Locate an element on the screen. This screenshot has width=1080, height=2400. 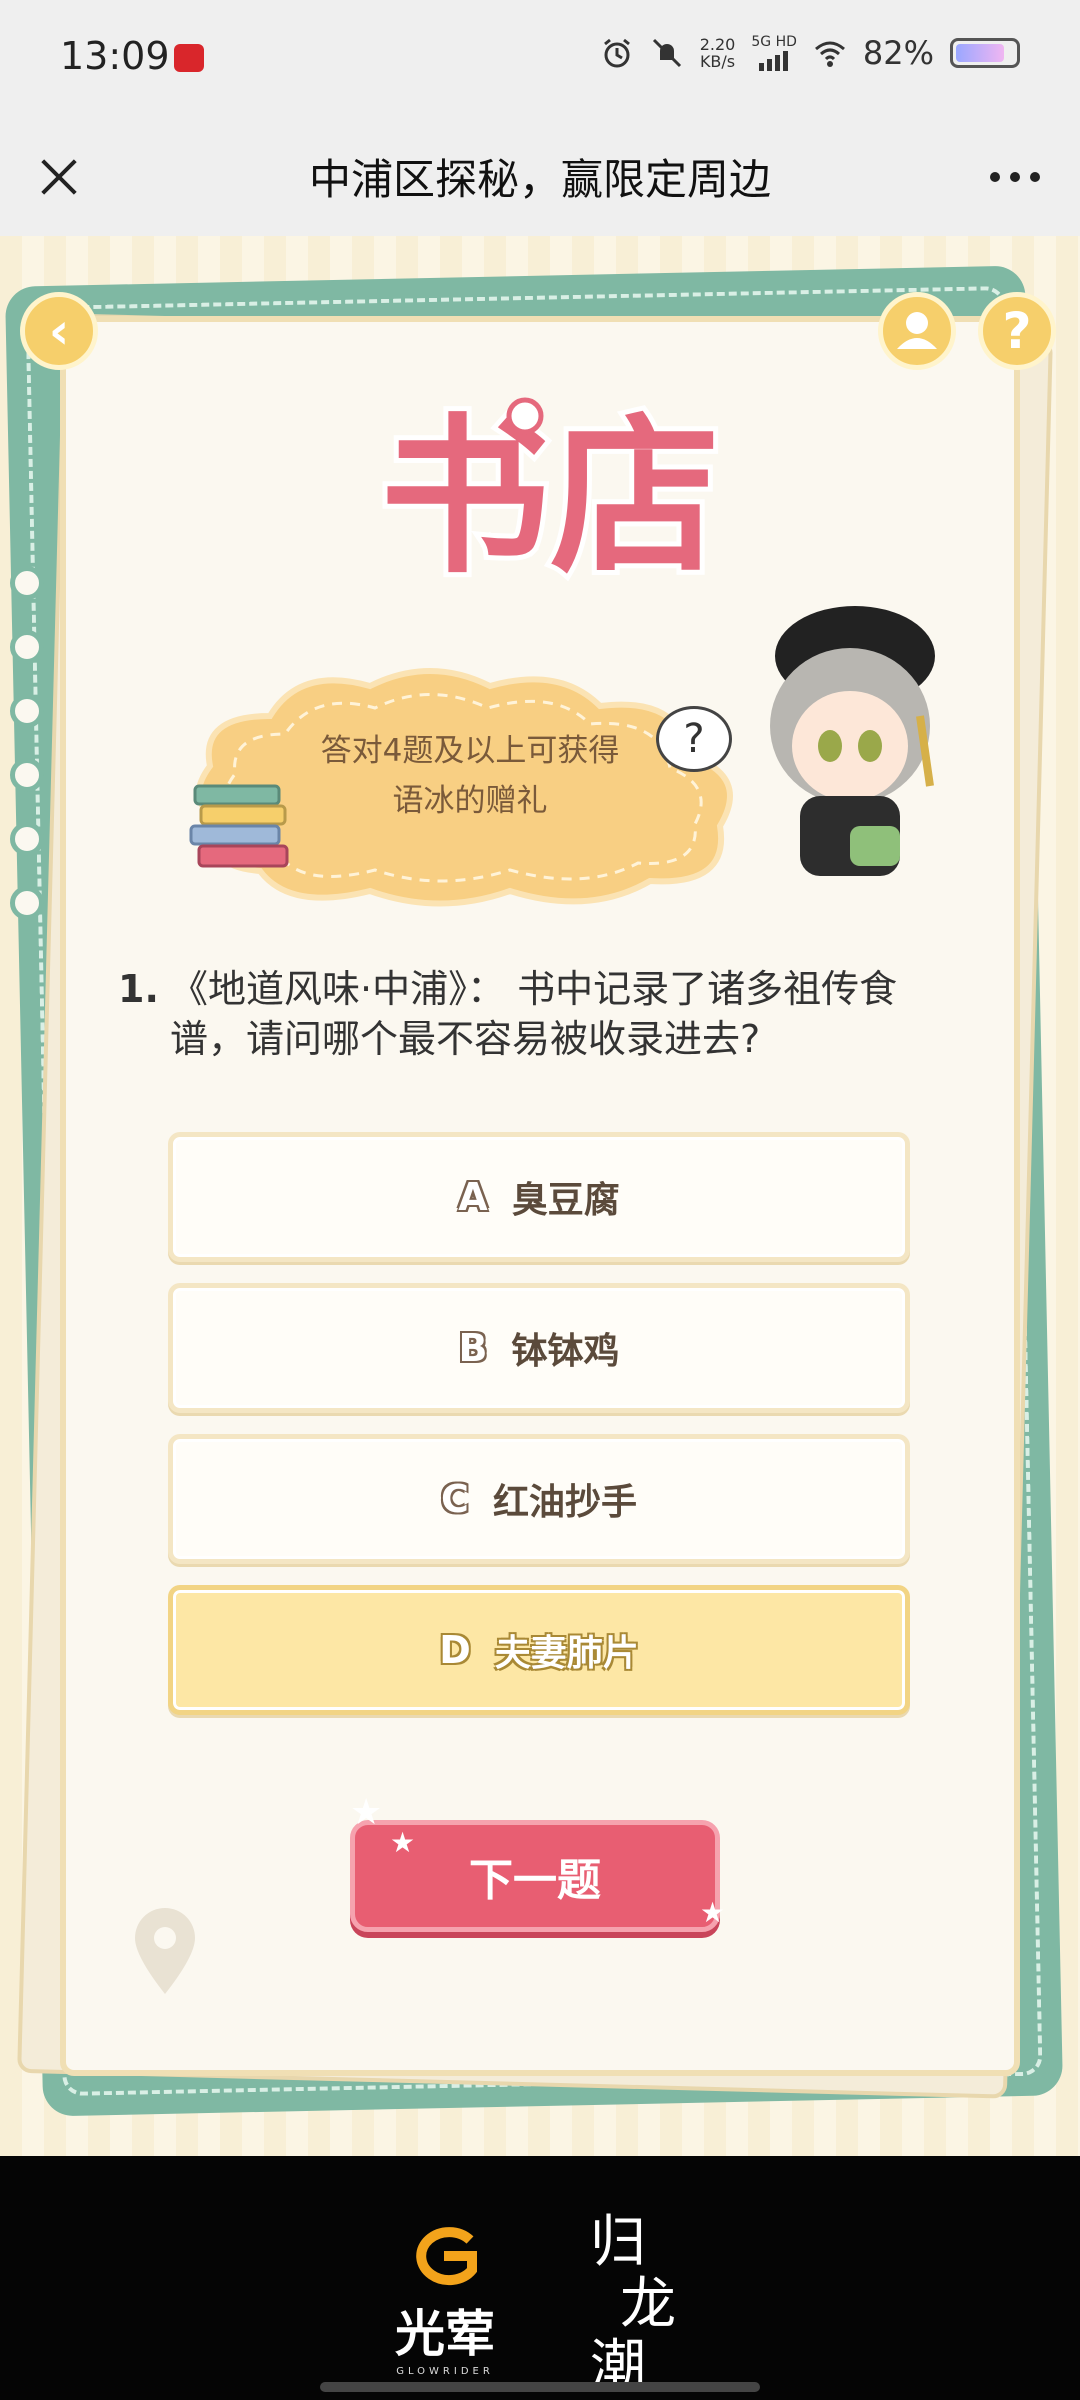
battery-icon is located at coordinates (985, 53).